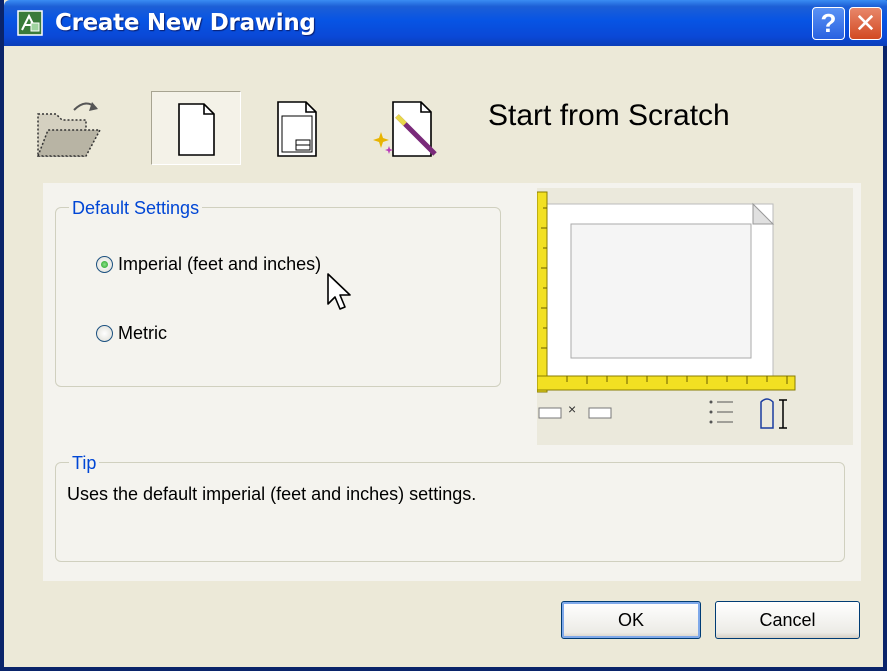 The image size is (887, 671). Describe the element at coordinates (84, 463) in the screenshot. I see `tip-legend: Tip` at that location.